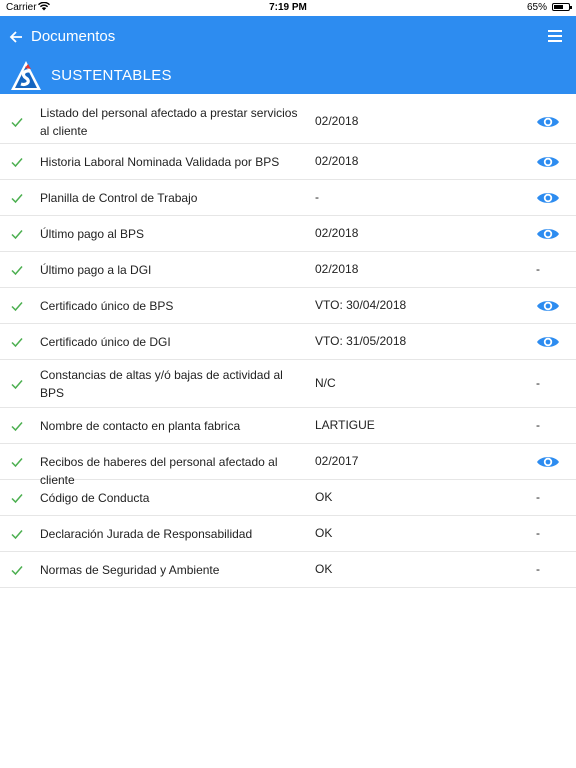 The image size is (576, 768). I want to click on document-row: Último pago al BPS 02/2018, so click(288, 234).